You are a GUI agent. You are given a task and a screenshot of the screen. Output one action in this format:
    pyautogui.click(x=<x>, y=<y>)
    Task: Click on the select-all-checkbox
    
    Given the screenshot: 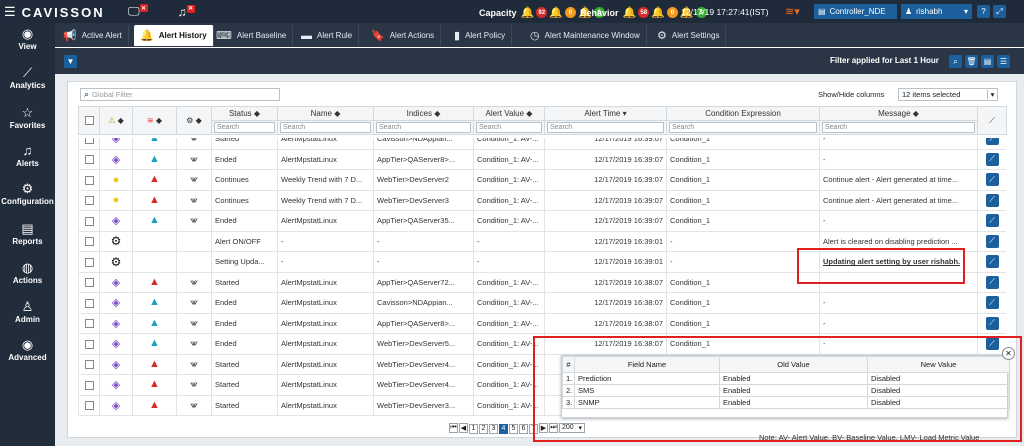 What is the action you would take?
    pyautogui.click(x=89, y=121)
    